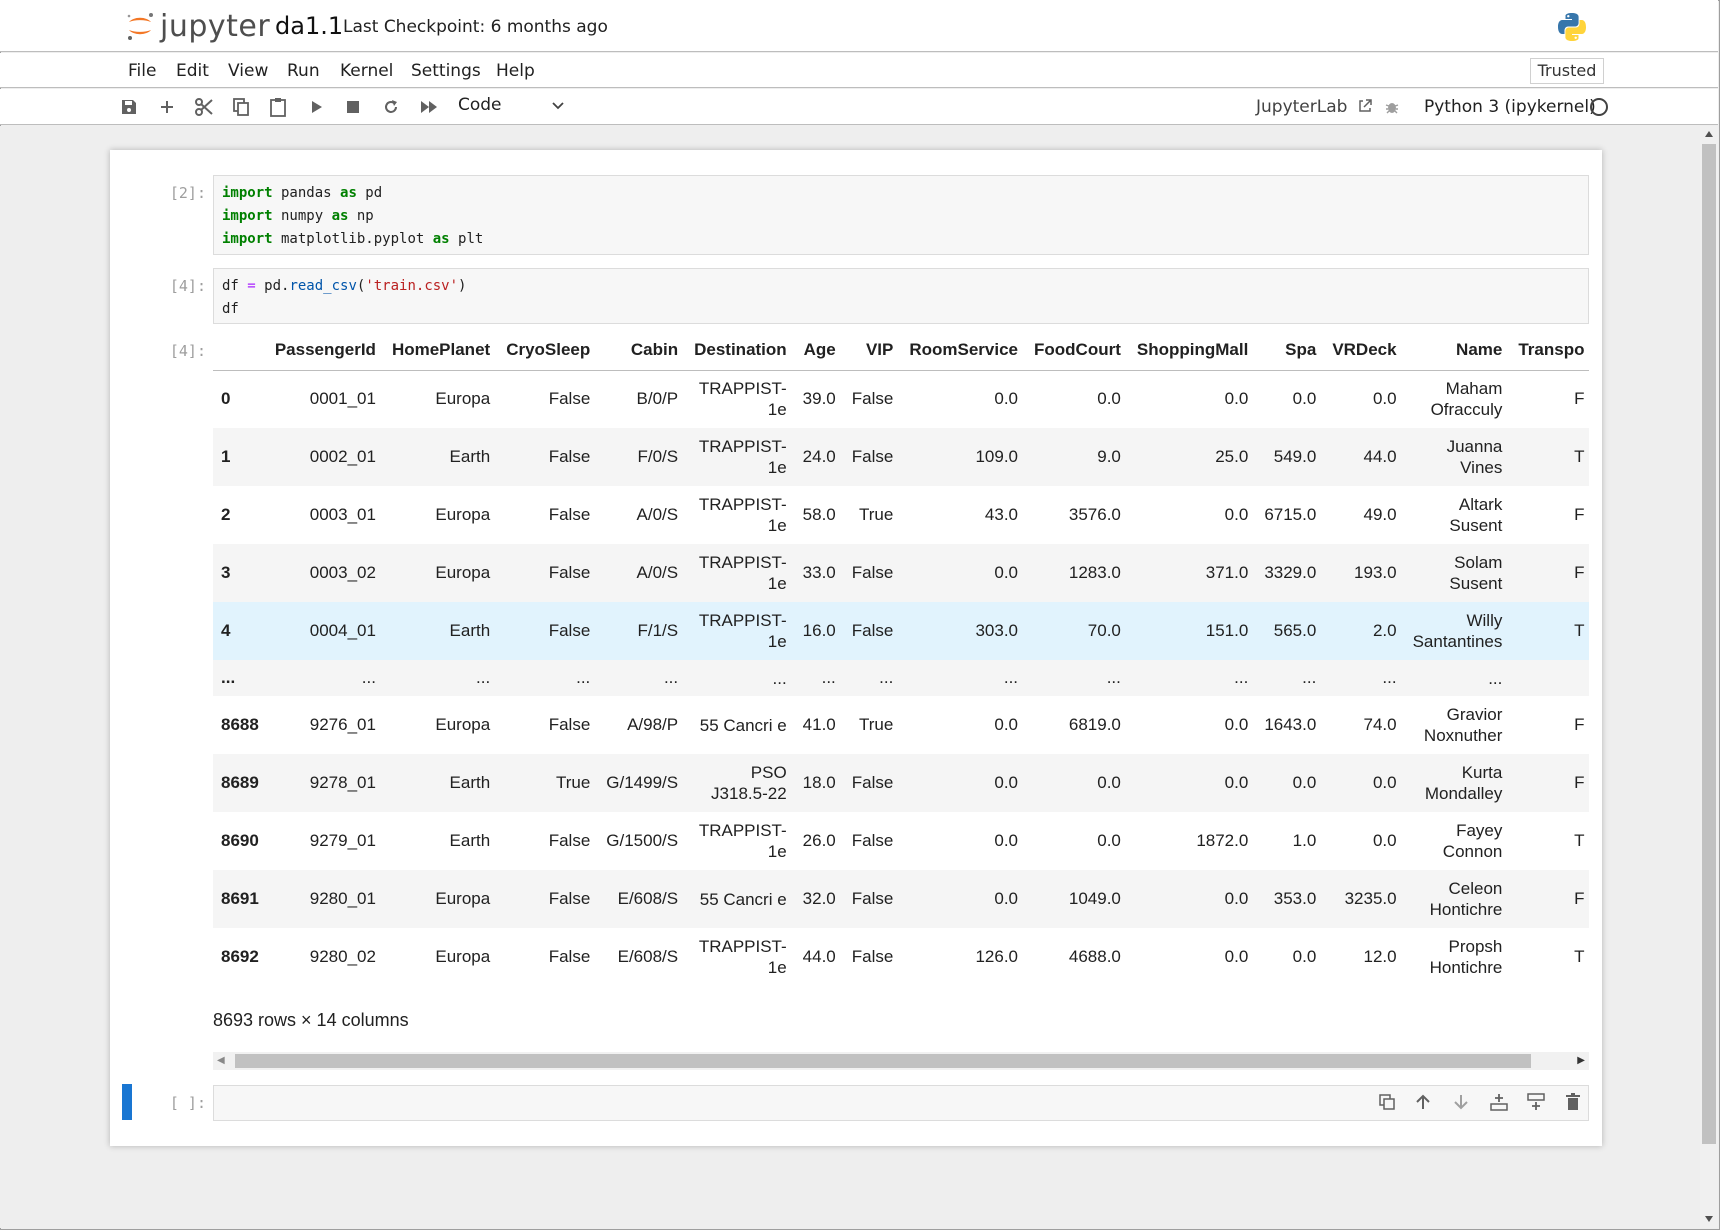  What do you see at coordinates (1499, 1102) in the screenshot?
I see `insert-above-icon` at bounding box center [1499, 1102].